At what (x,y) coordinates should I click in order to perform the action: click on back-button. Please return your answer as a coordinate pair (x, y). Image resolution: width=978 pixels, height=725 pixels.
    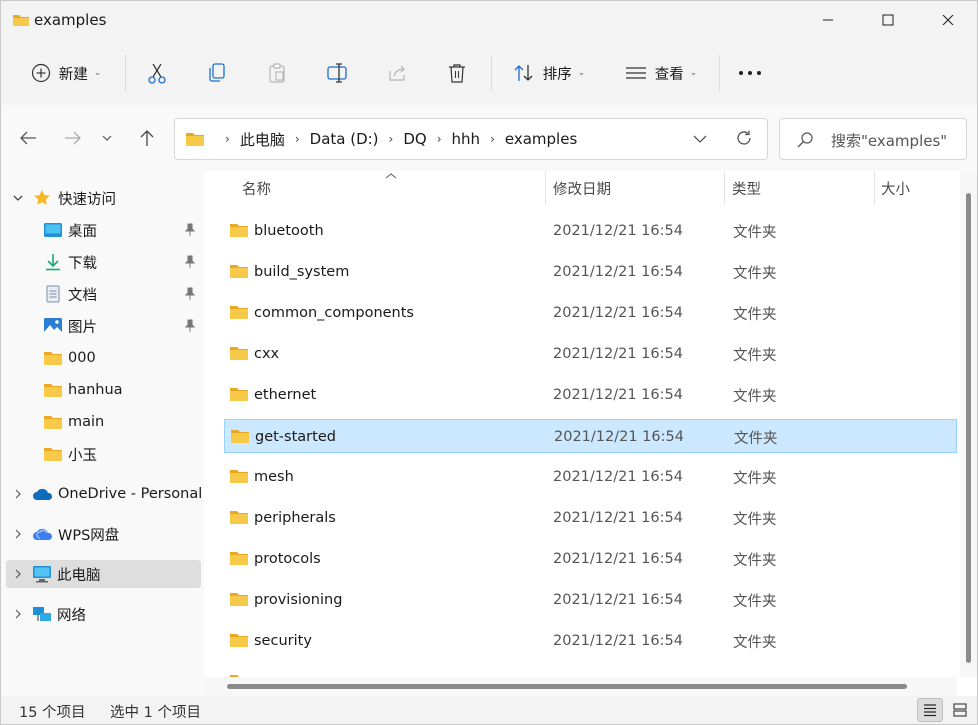
    Looking at the image, I should click on (28, 138).